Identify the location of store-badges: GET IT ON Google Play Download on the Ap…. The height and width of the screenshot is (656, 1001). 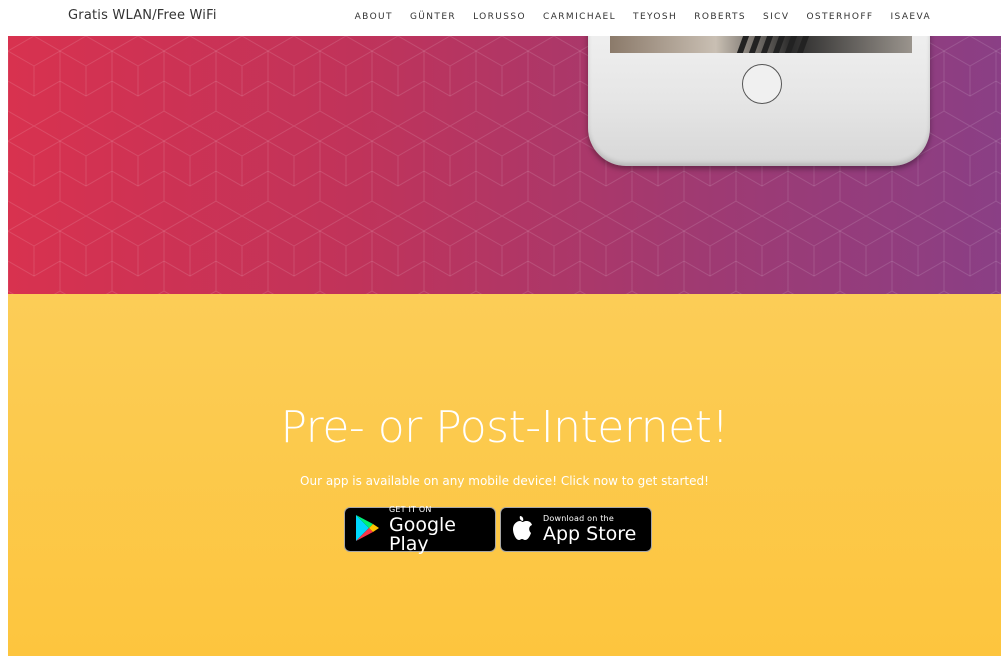
(498, 529).